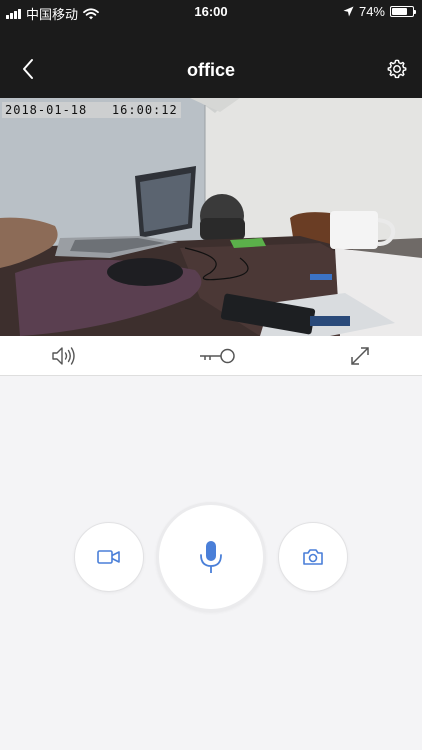 The width and height of the screenshot is (422, 750). I want to click on camera-icon, so click(313, 557).